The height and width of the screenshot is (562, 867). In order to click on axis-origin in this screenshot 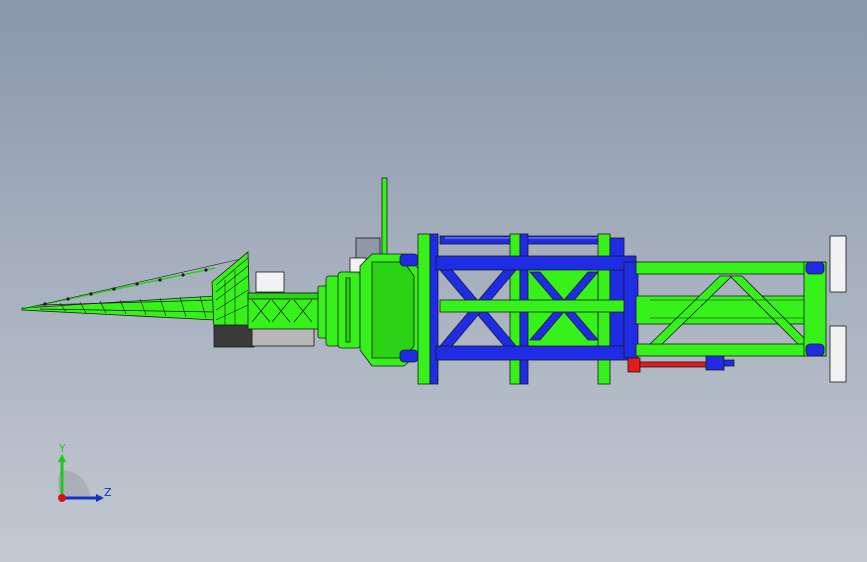, I will do `click(62, 498)`.